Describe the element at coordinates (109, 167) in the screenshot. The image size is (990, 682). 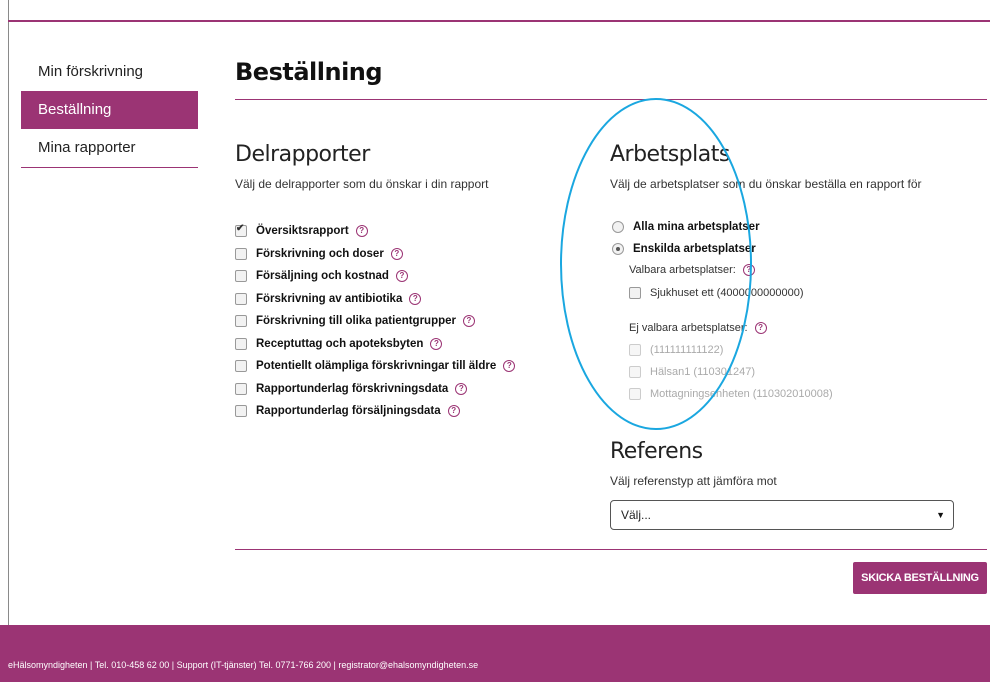
I see `sidebar-divider` at that location.